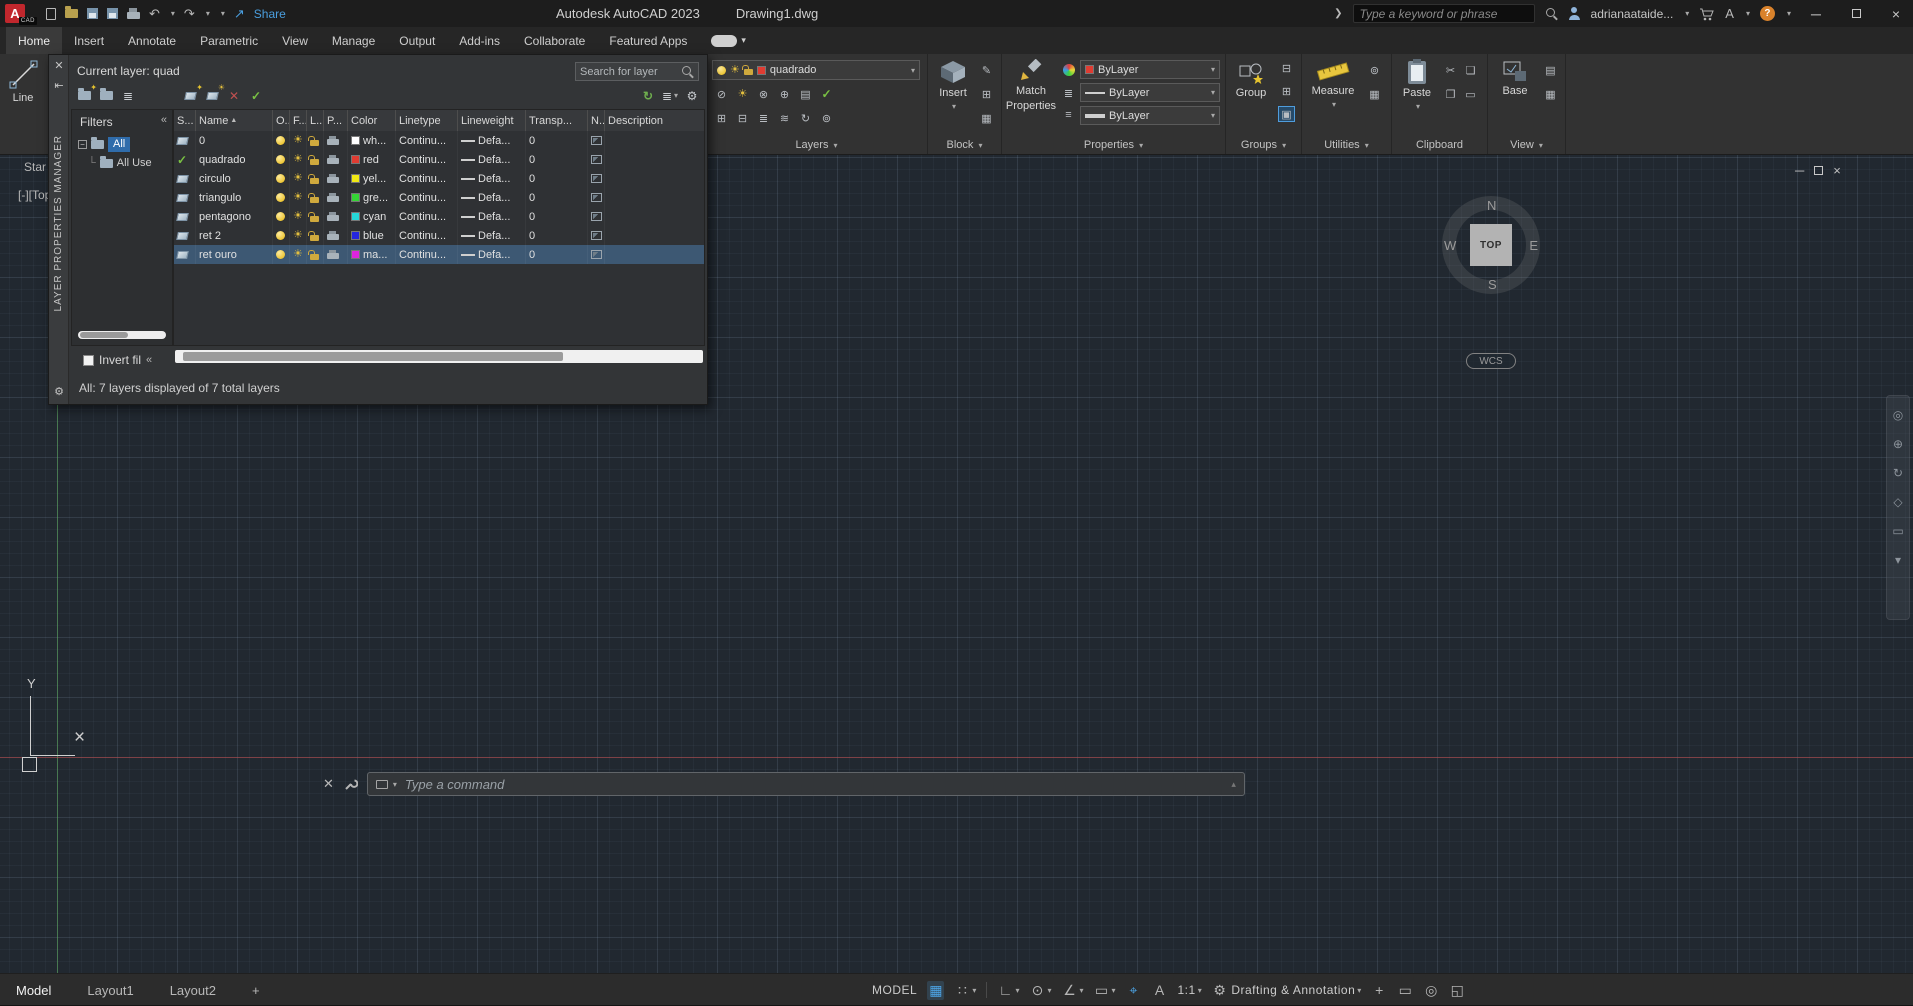  I want to click on save-icon, so click(92, 13).